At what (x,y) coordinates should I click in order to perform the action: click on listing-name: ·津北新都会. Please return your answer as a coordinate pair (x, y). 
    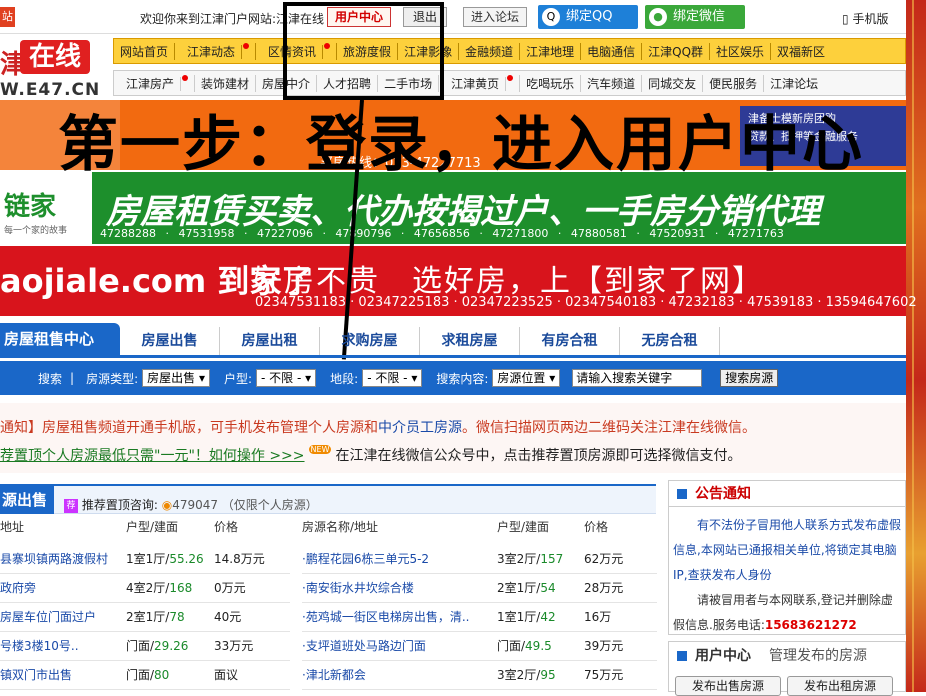
    Looking at the image, I should click on (334, 675).